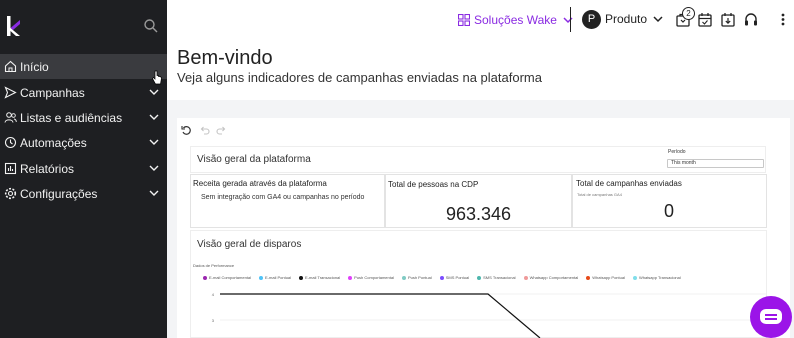 This screenshot has height=338, width=794. I want to click on legend-item: Whatsapp Transacional, so click(656, 277).